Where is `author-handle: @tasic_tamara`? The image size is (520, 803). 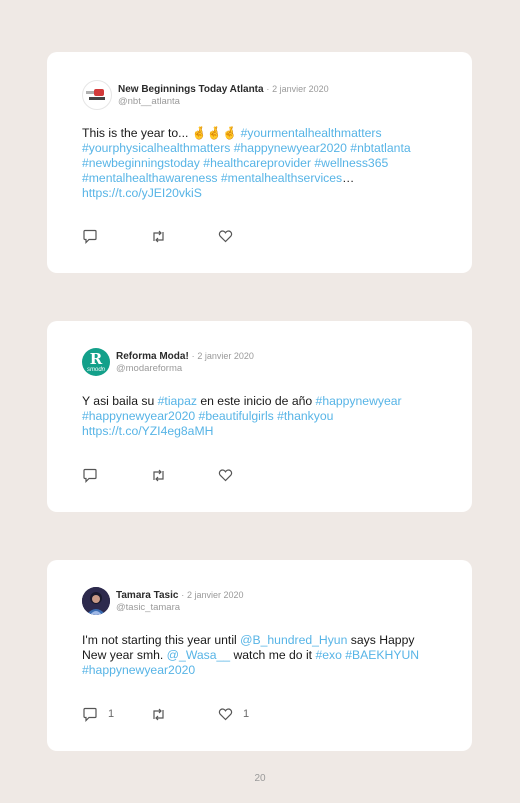 author-handle: @tasic_tamara is located at coordinates (180, 608).